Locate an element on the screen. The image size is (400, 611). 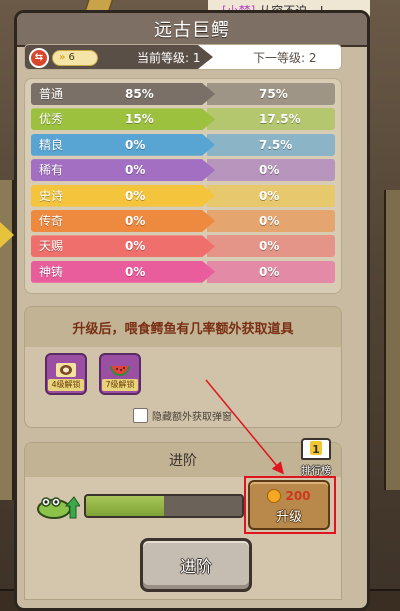
hide-popup-label: 隐藏额外获取弹窗 is located at coordinates (192, 417).